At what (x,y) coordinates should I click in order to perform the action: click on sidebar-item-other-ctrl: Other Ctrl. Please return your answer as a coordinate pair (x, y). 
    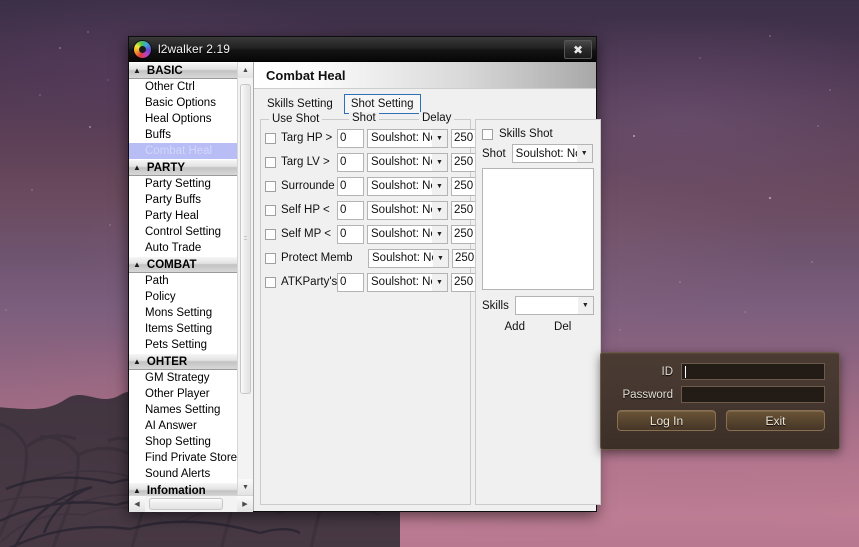
    Looking at the image, I should click on (183, 87).